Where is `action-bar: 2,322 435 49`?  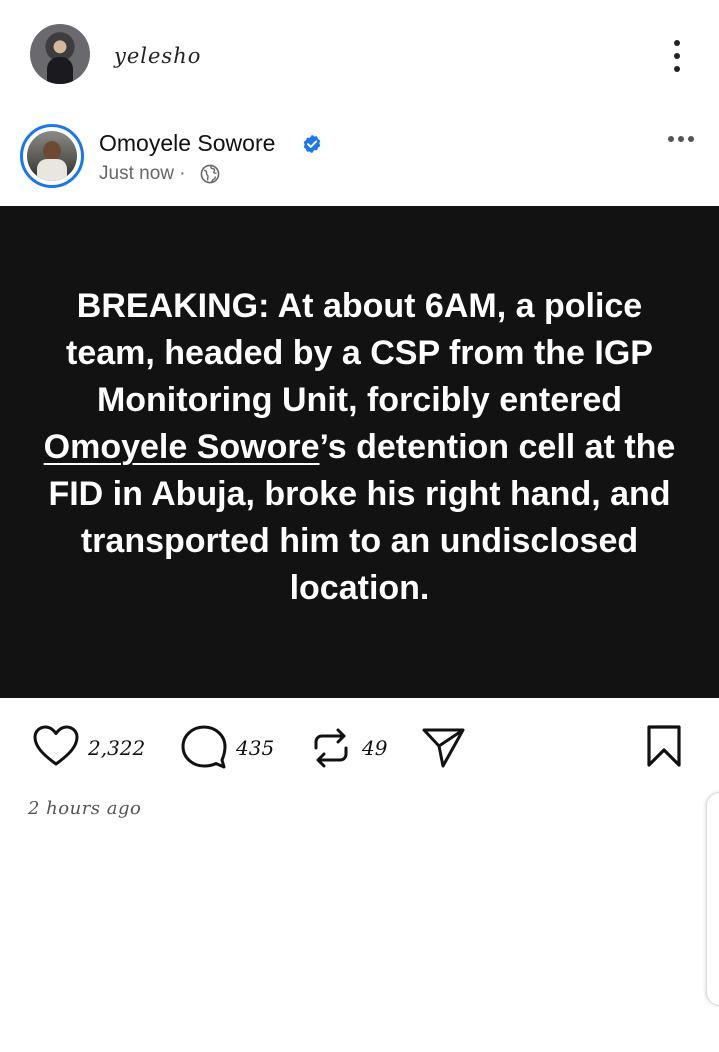 action-bar: 2,322 435 49 is located at coordinates (359, 746).